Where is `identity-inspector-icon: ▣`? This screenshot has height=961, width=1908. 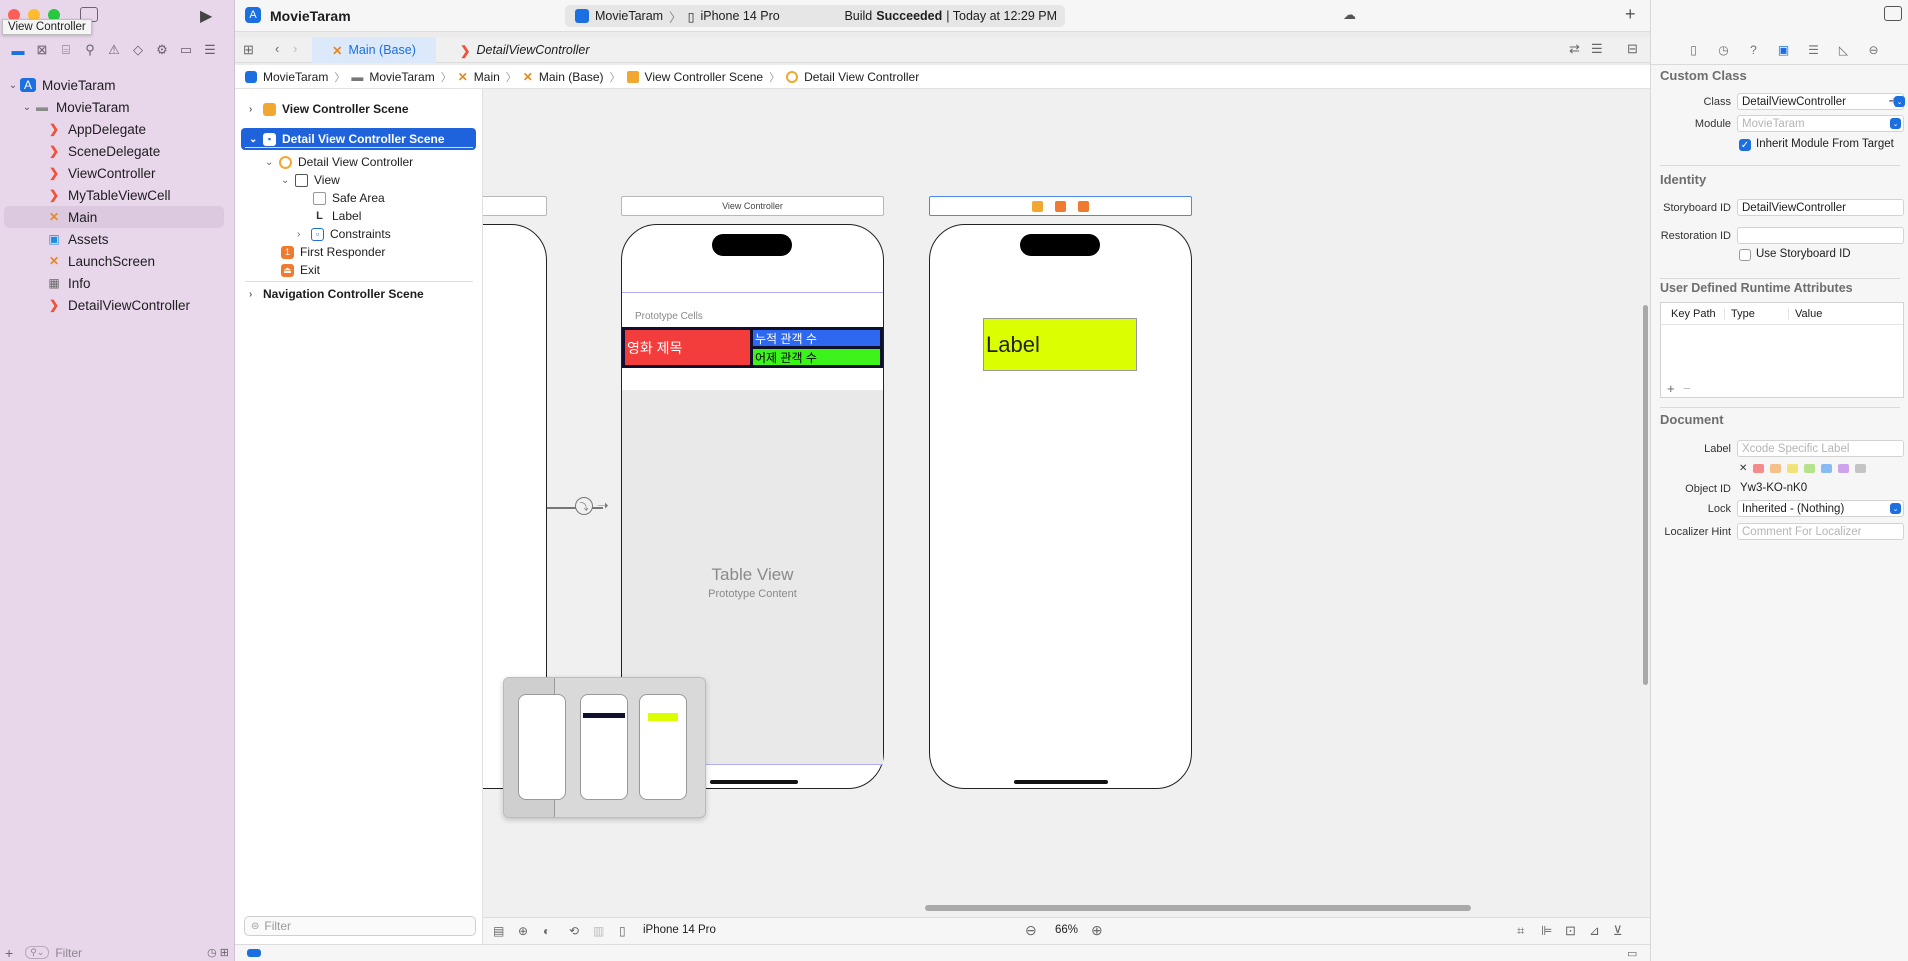
identity-inspector-icon: ▣ is located at coordinates (1783, 50).